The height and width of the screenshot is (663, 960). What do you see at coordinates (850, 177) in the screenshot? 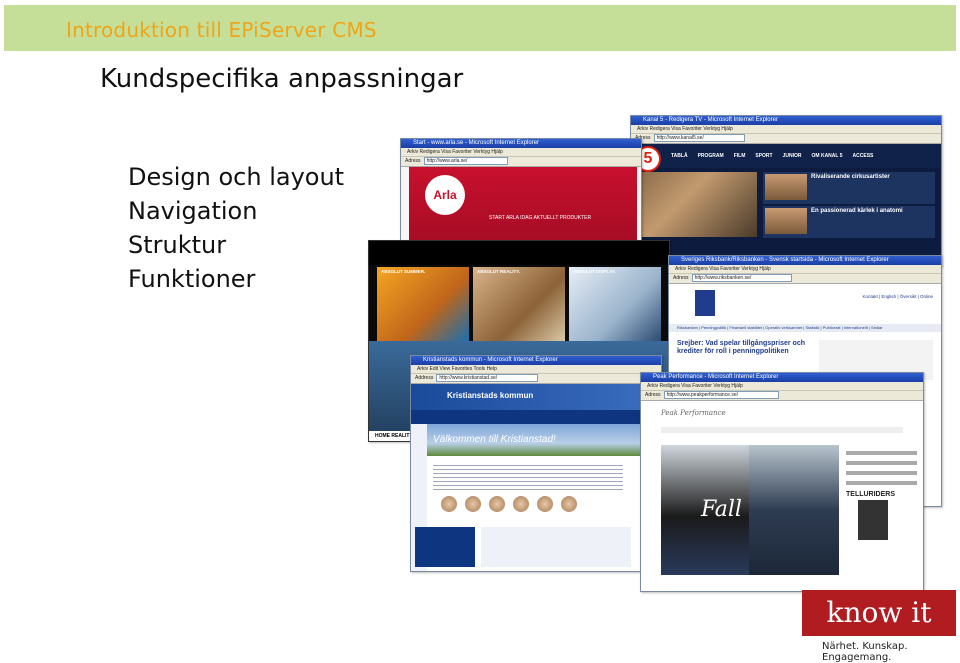
I see `news-headline: Rivaliserande cirkusartister` at bounding box center [850, 177].